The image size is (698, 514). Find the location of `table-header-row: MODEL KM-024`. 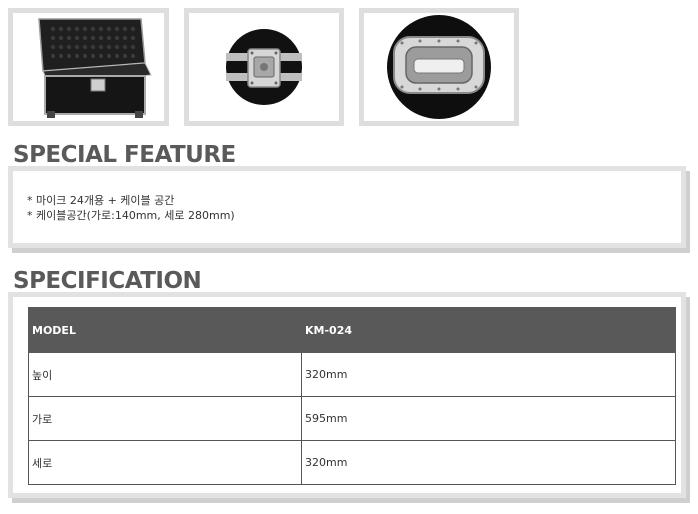

table-header-row: MODEL KM-024 is located at coordinates (352, 330).